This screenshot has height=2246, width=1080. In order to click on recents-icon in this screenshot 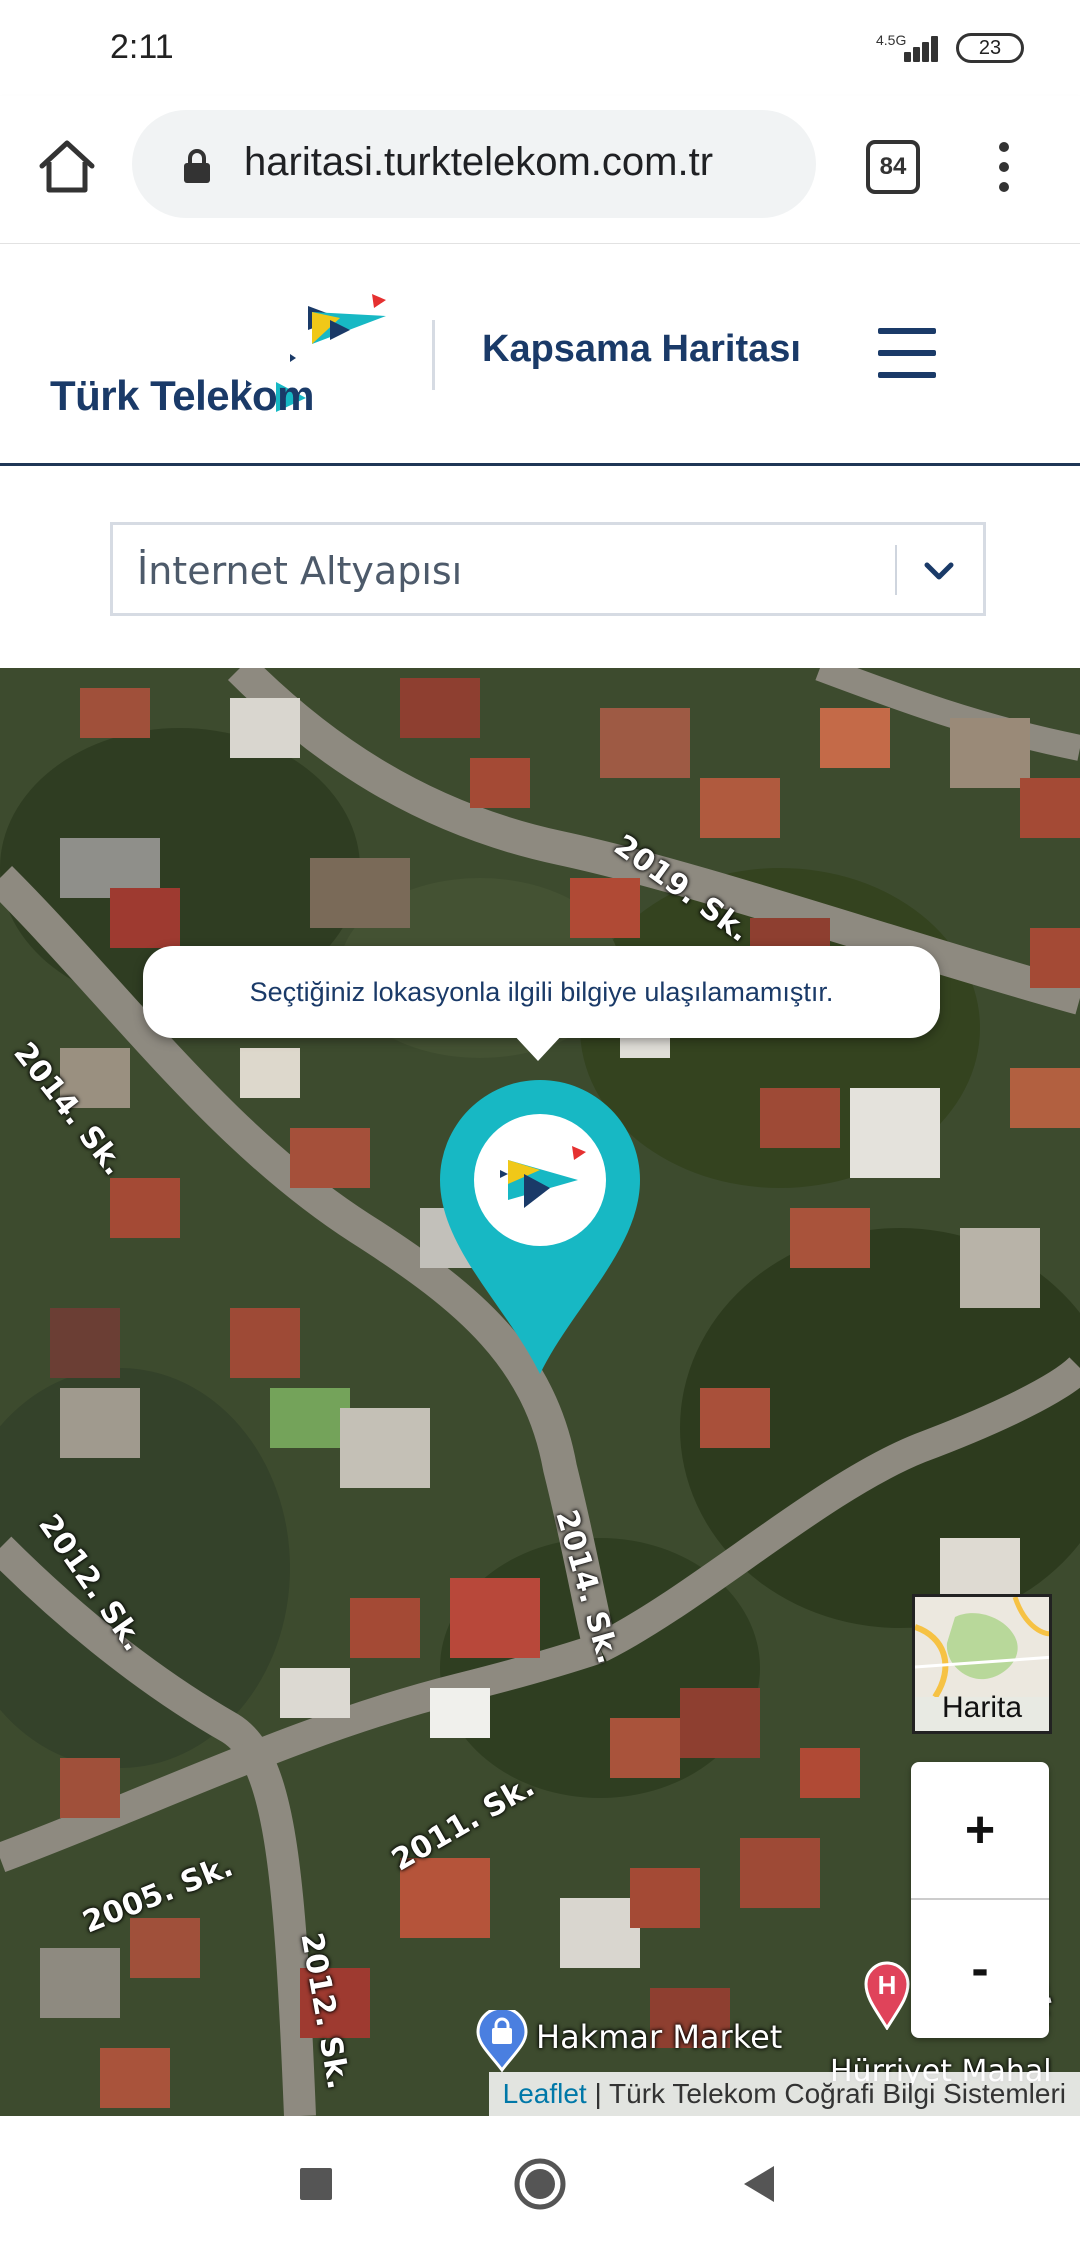, I will do `click(316, 2184)`.